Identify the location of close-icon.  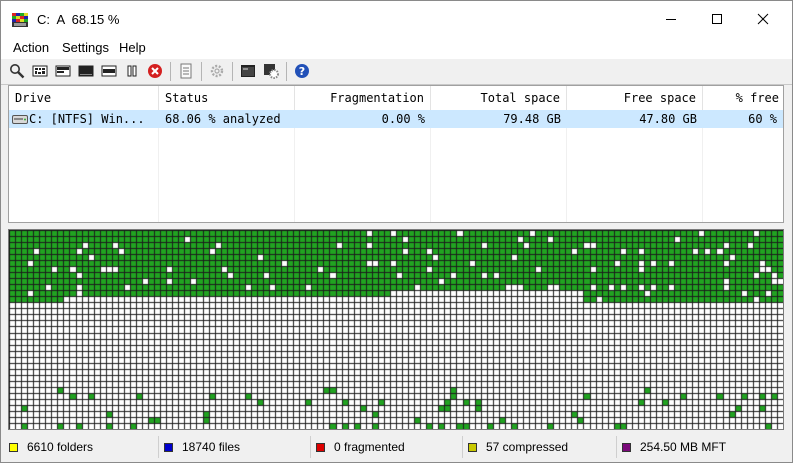
(763, 19).